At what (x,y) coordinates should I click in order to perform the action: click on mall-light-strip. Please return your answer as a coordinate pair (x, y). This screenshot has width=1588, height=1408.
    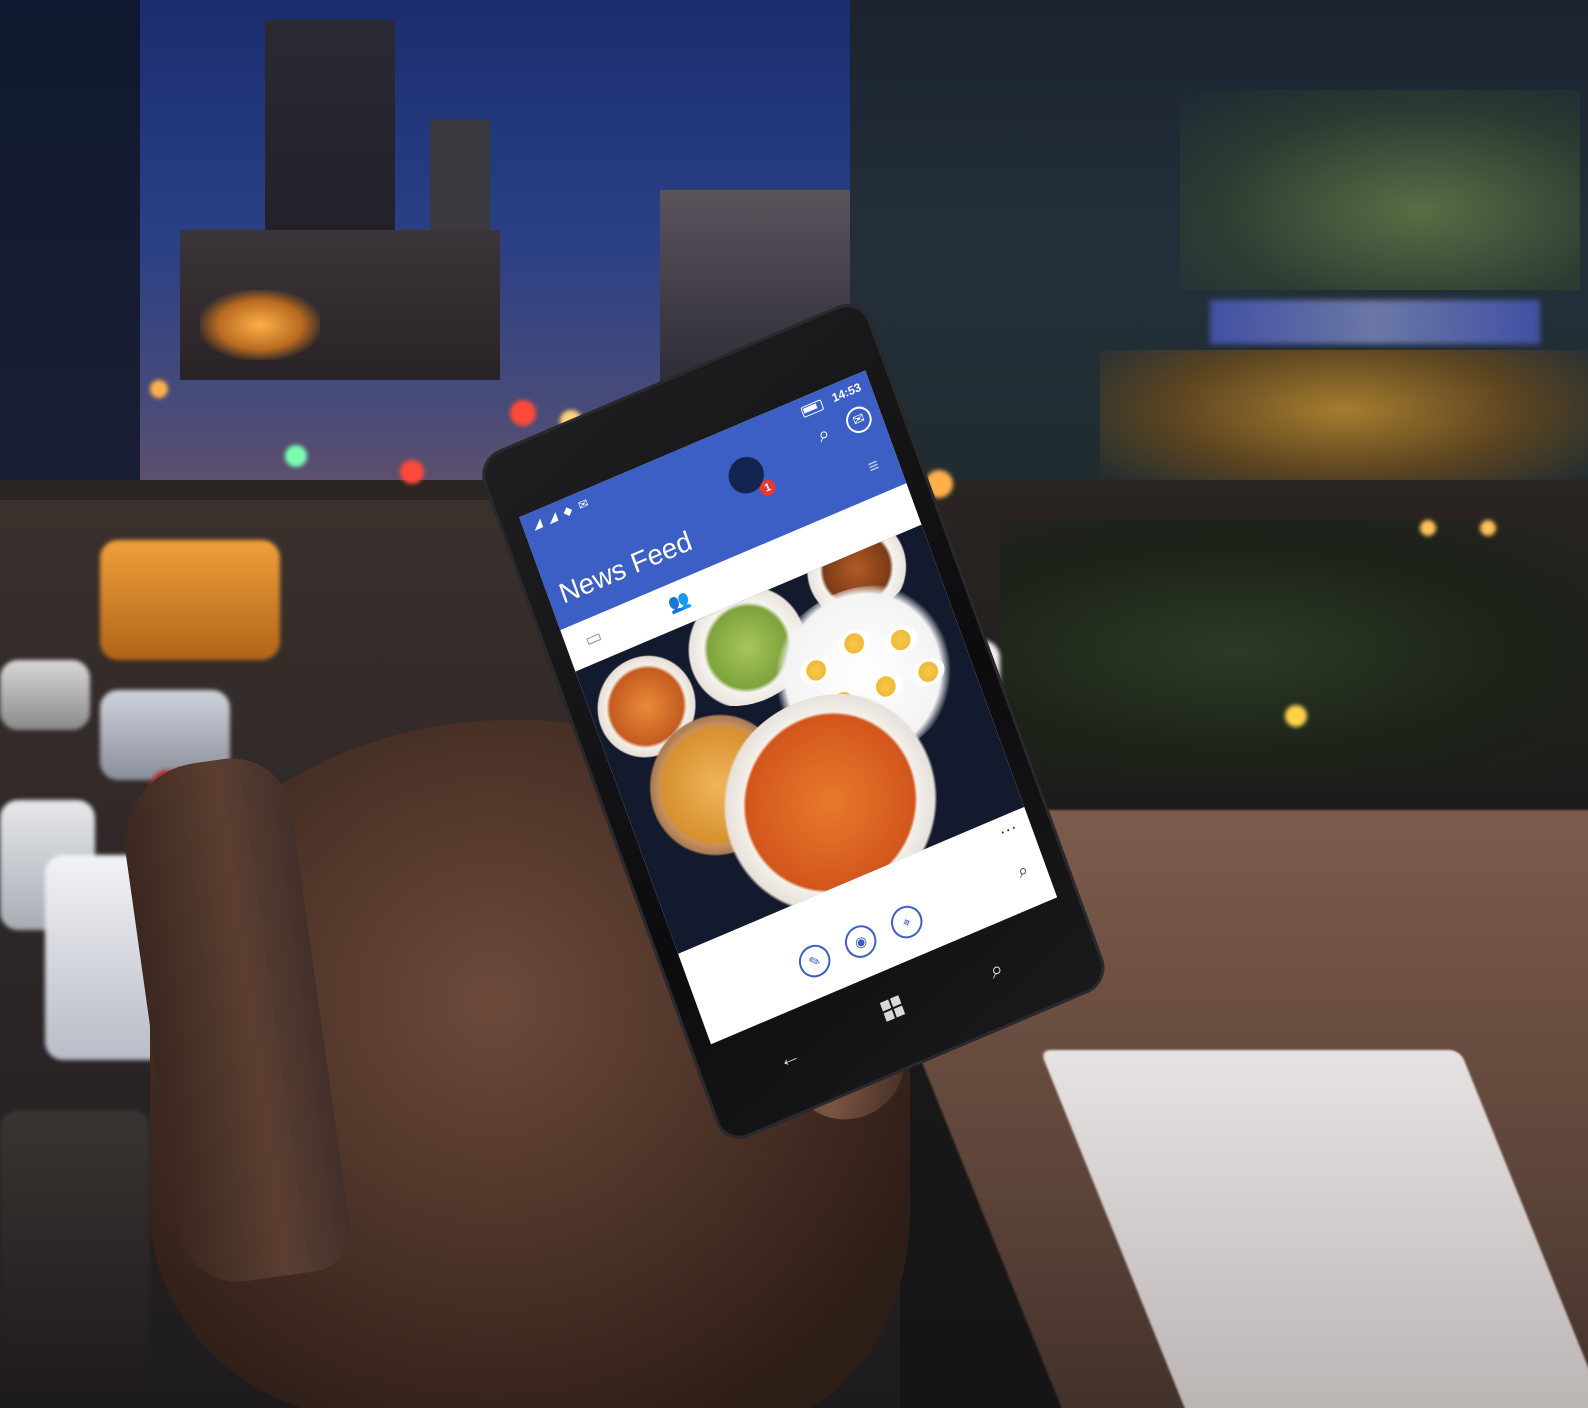
    Looking at the image, I should click on (1375, 322).